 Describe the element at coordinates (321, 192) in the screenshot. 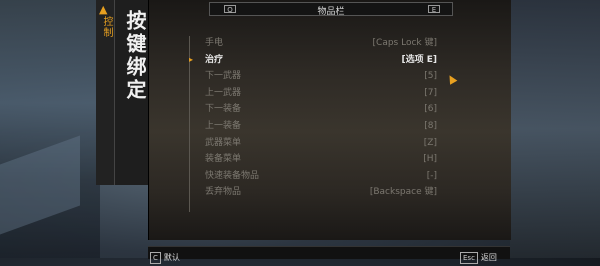

I see `binding-row: 丢弃物品 [Backspace 键]` at that location.